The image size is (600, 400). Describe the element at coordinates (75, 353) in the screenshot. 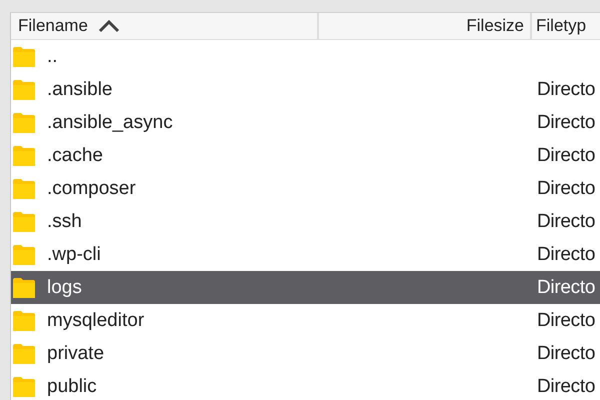

I see `file-name: private` at that location.